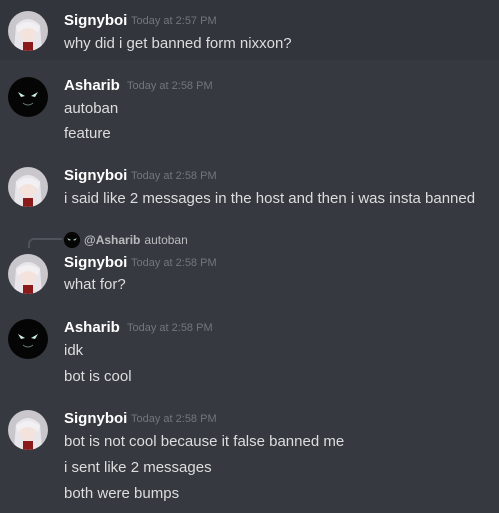 This screenshot has width=499, height=513. I want to click on message-text: i sent like 2 messages, so click(138, 467).